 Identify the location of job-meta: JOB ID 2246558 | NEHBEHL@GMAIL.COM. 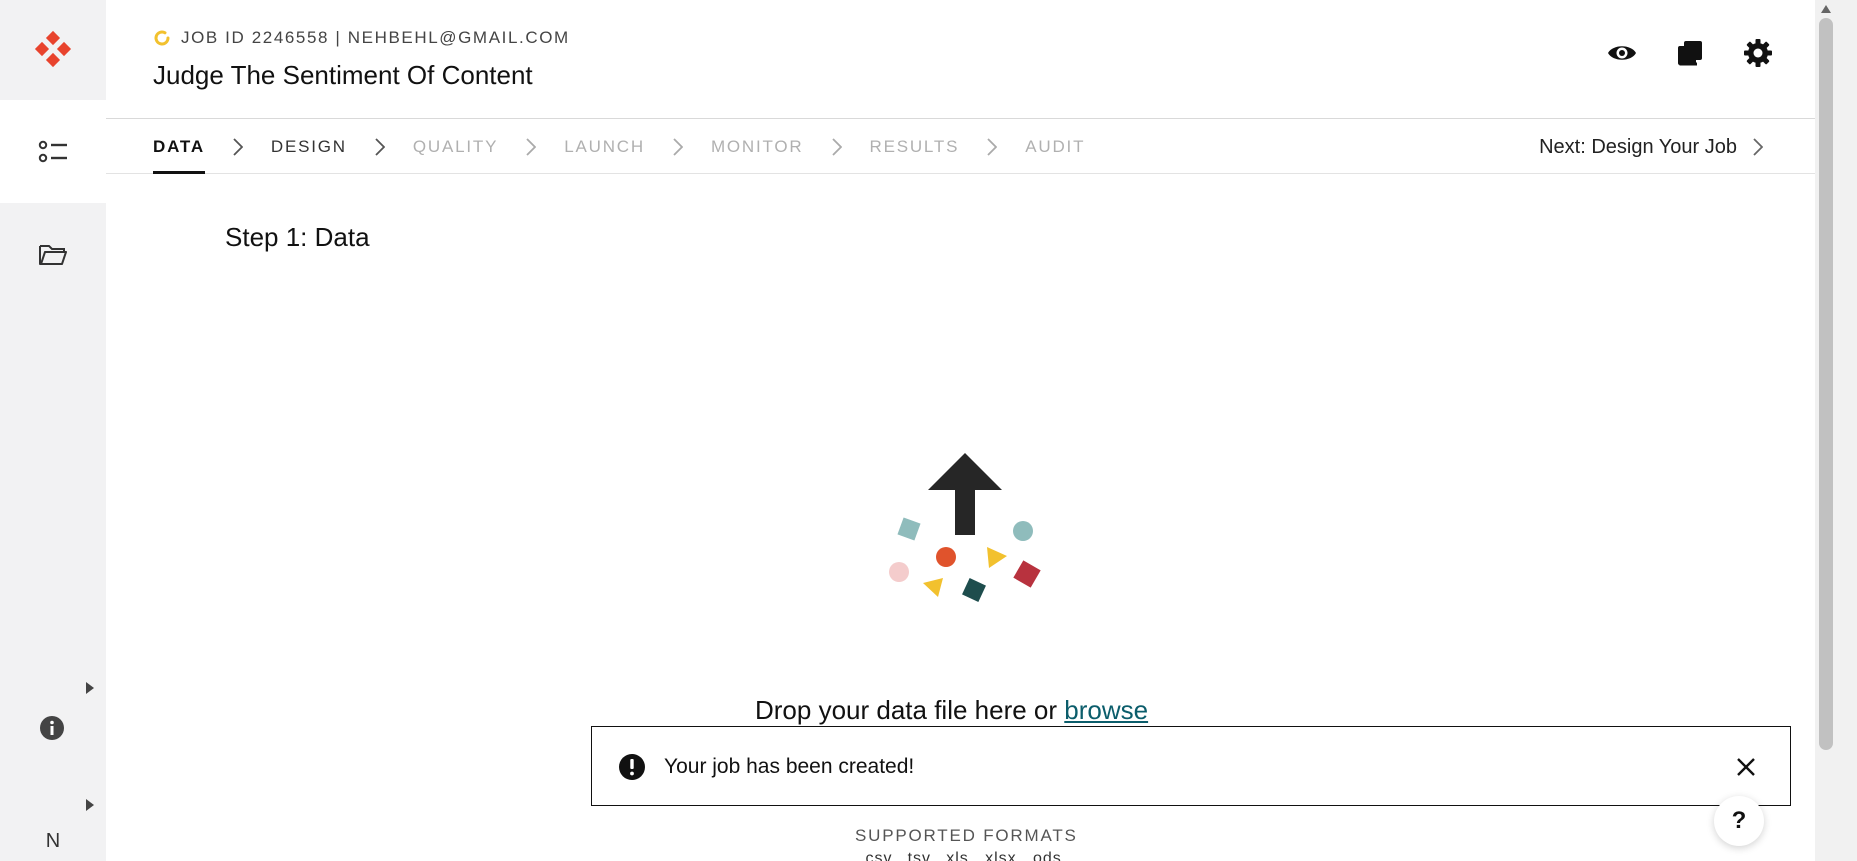
(361, 38).